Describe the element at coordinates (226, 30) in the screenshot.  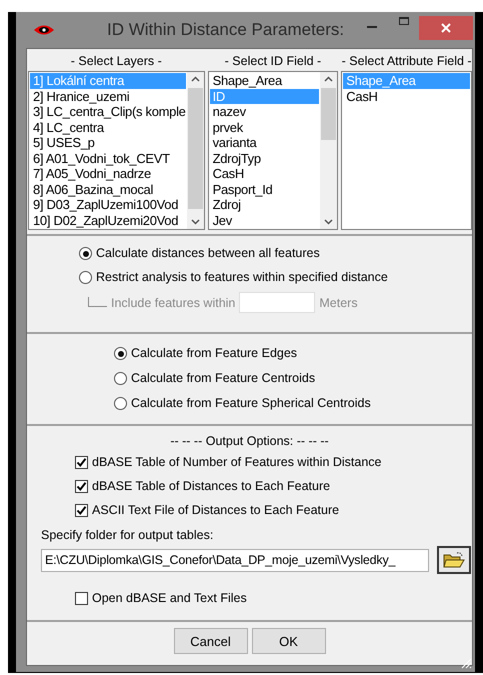
I see `window-title: ID Within Distance Parameters:` at that location.